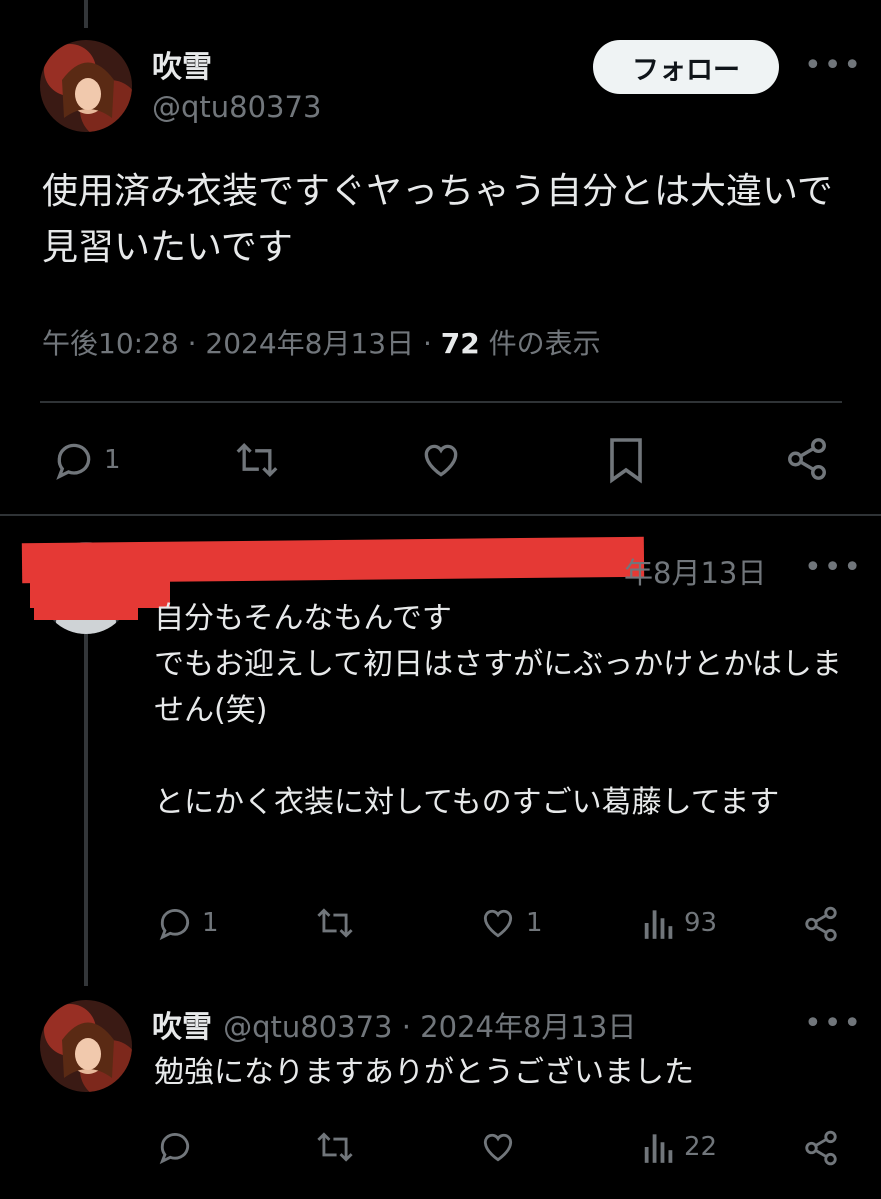 This screenshot has height=1199, width=881. Describe the element at coordinates (210, 923) in the screenshot. I see `reply1-reply-count: 1` at that location.